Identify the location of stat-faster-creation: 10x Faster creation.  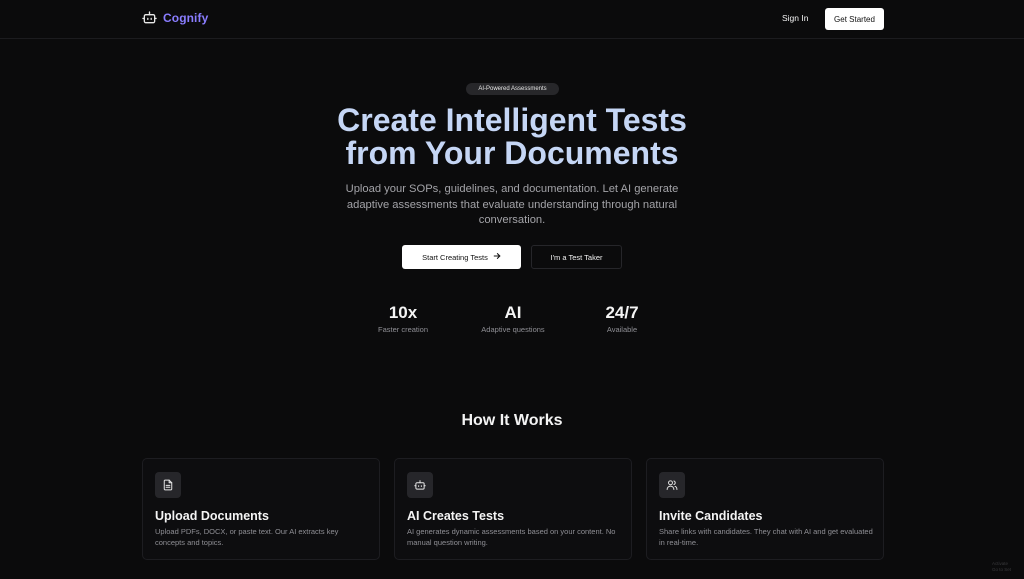
(403, 318).